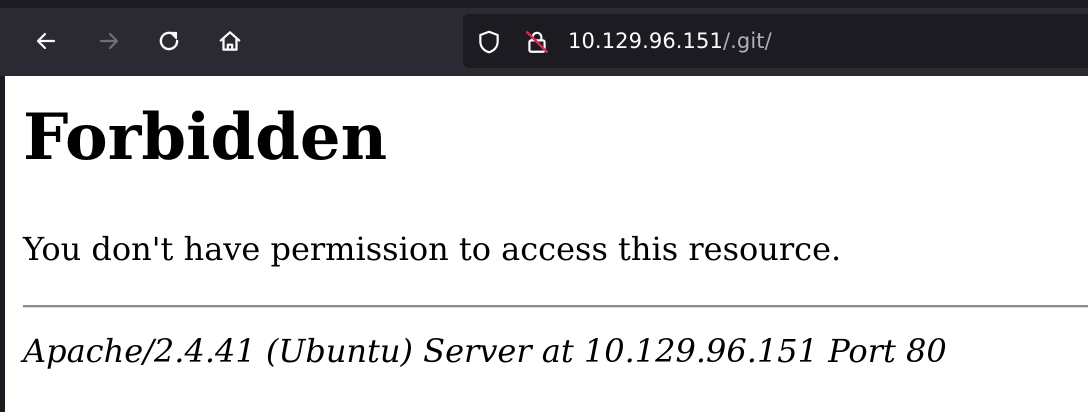 This screenshot has width=1088, height=412. Describe the element at coordinates (747, 41) in the screenshot. I see `url-path: /.git/` at that location.